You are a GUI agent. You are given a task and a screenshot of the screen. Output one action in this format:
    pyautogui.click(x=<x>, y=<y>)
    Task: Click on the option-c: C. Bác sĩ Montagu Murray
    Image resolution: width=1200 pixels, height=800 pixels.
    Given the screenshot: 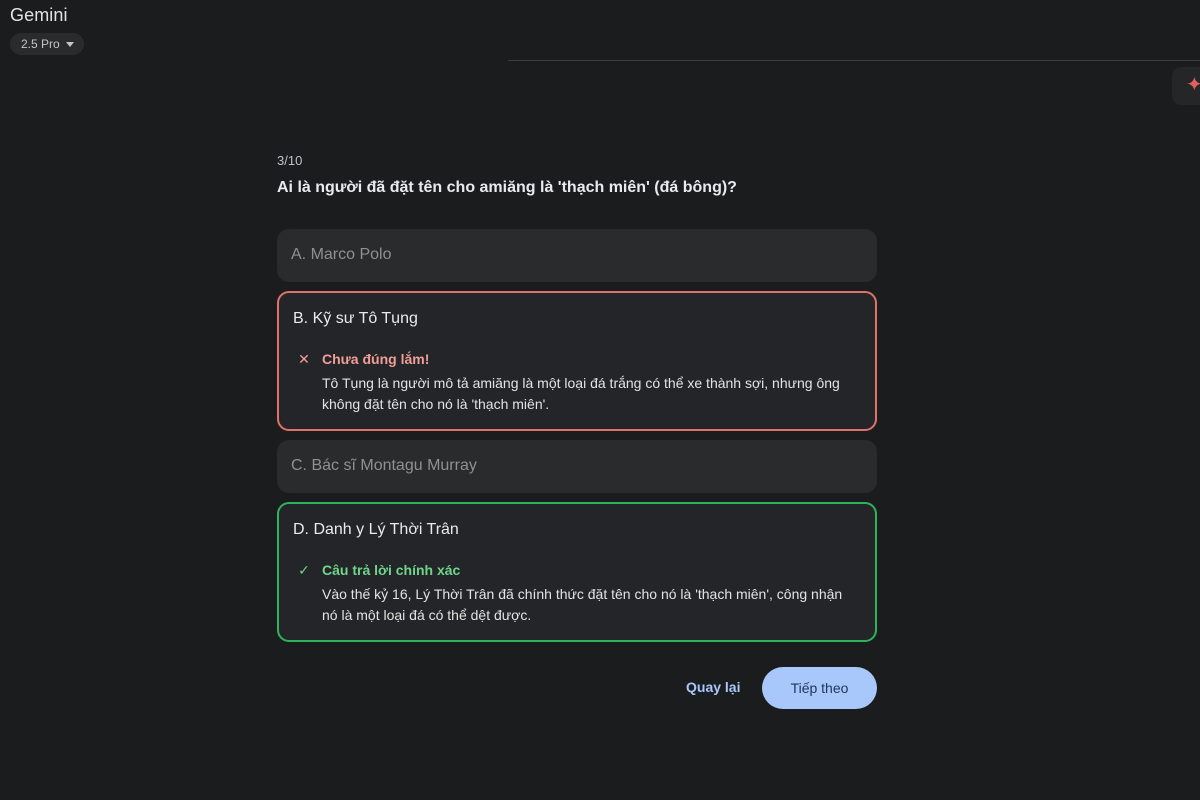 What is the action you would take?
    pyautogui.click(x=577, y=466)
    